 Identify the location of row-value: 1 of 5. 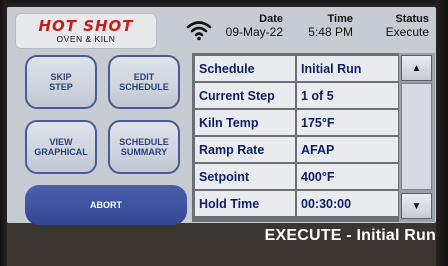
(347, 95).